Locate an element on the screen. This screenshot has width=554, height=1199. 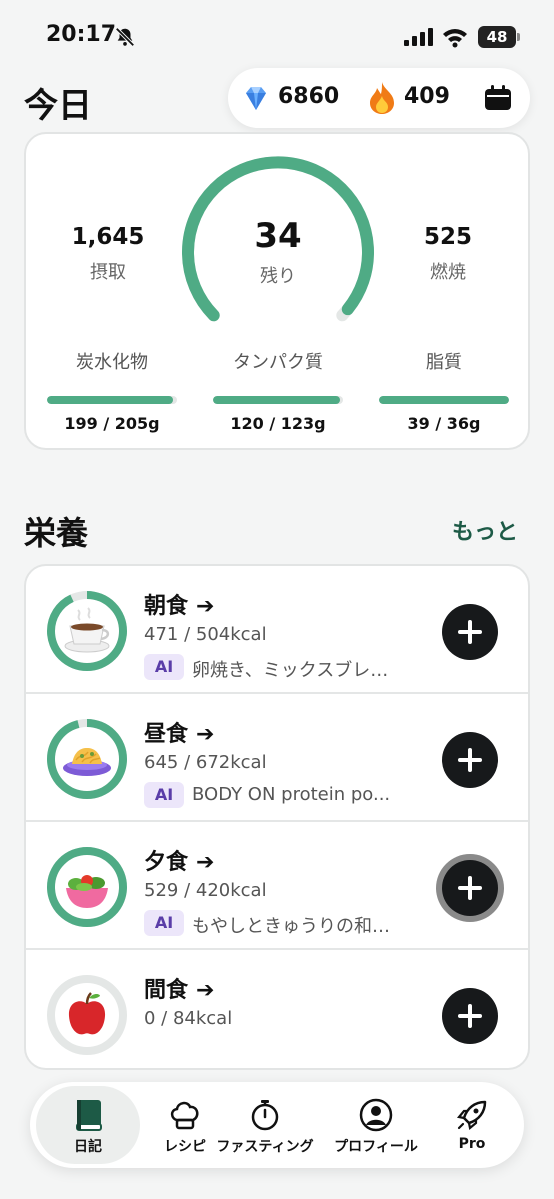
add-breakfast-button is located at coordinates (470, 632).